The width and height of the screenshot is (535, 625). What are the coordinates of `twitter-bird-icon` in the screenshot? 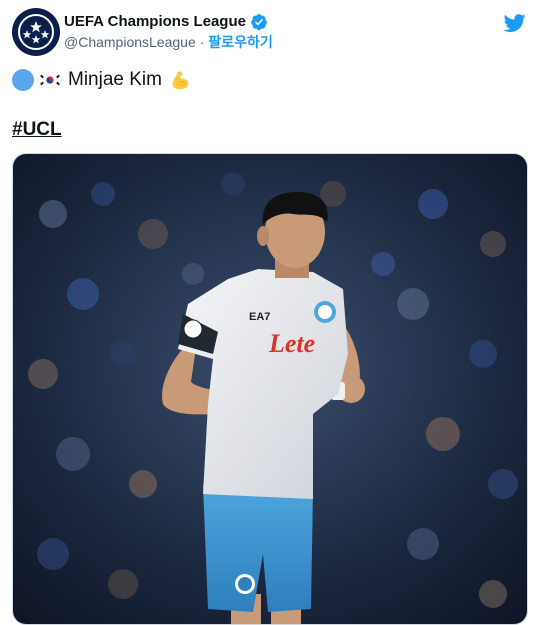 It's located at (515, 23).